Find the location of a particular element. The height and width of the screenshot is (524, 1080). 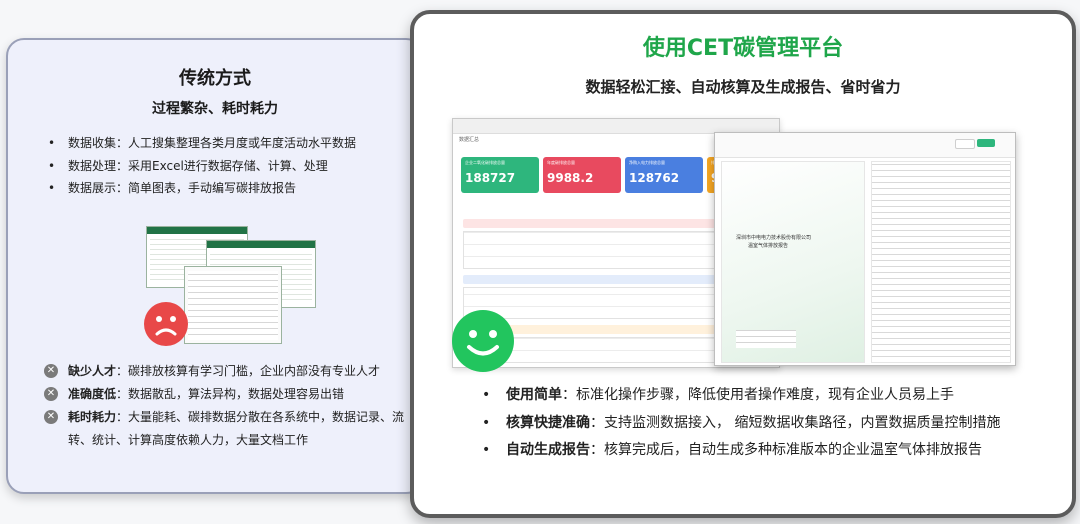

report-cover: 深圳市中电电力技术股份有限公司 温室气体排放报告 is located at coordinates (793, 262).